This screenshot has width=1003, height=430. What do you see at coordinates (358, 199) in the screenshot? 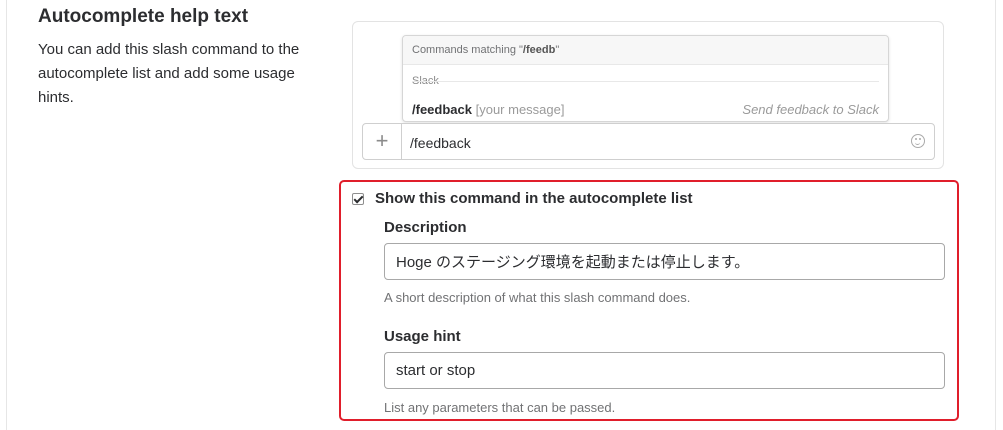
I see `autocomplete-checkbox` at bounding box center [358, 199].